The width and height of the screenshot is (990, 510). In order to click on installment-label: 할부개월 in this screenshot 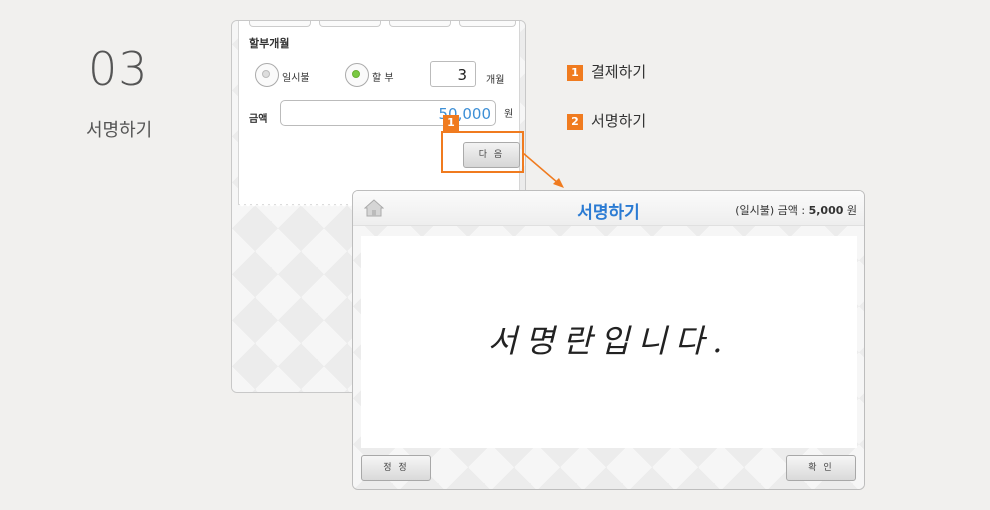, I will do `click(269, 43)`.